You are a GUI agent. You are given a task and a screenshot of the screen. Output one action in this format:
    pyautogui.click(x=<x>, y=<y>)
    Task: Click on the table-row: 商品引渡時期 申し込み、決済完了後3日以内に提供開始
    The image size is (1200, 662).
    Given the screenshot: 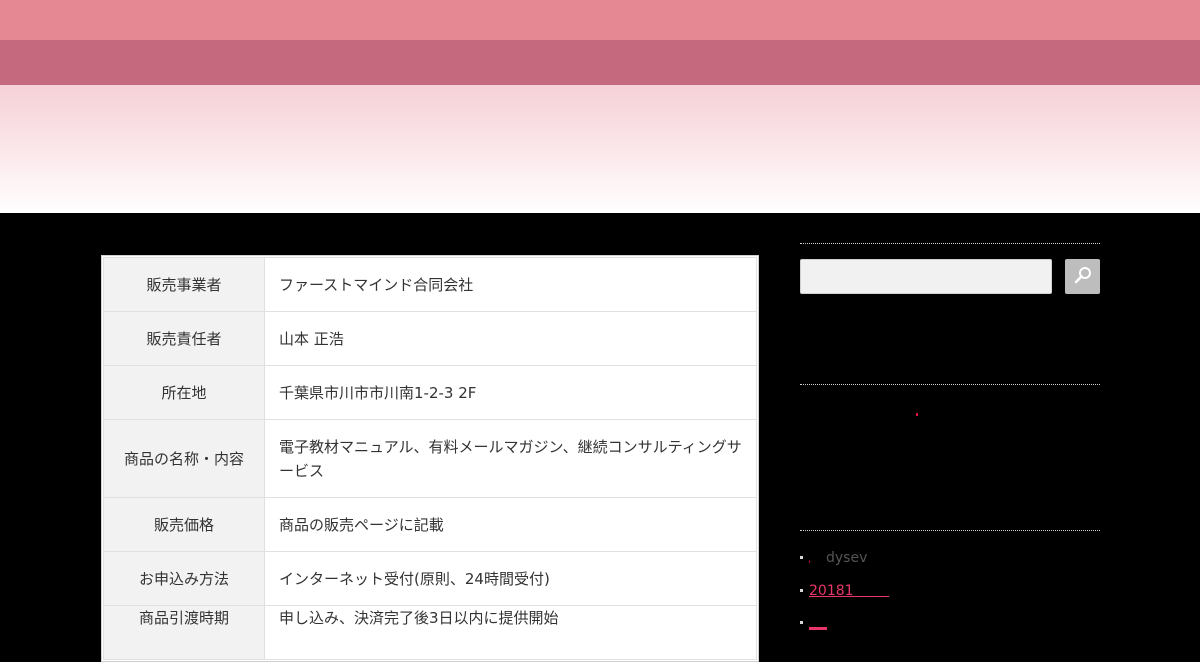 What is the action you would take?
    pyautogui.click(x=430, y=632)
    